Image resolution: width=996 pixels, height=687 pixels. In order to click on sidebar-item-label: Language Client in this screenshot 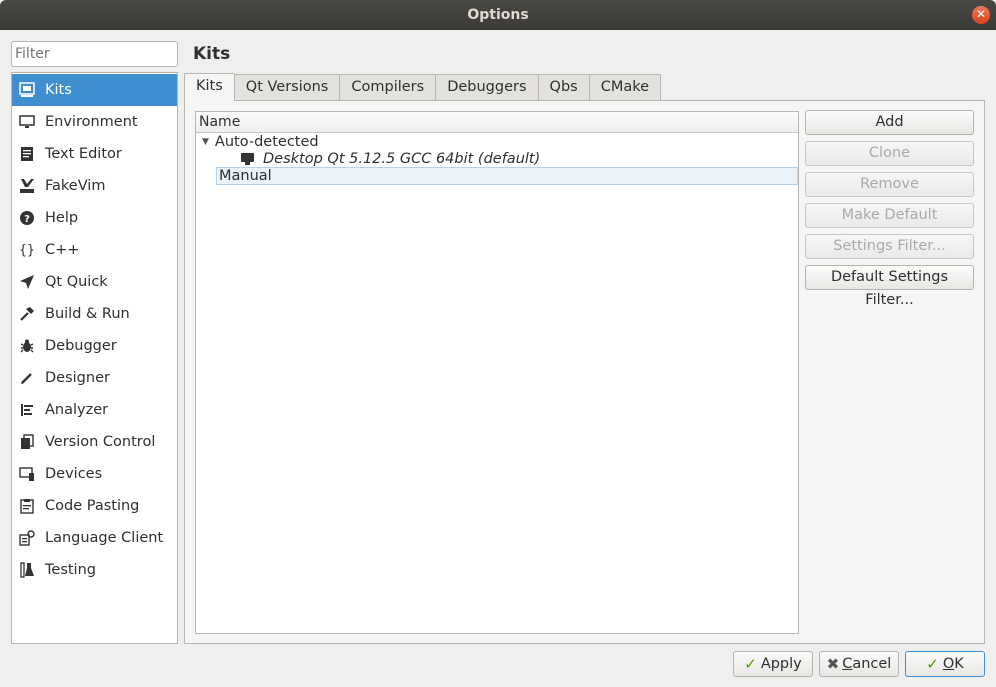, I will do `click(104, 538)`.